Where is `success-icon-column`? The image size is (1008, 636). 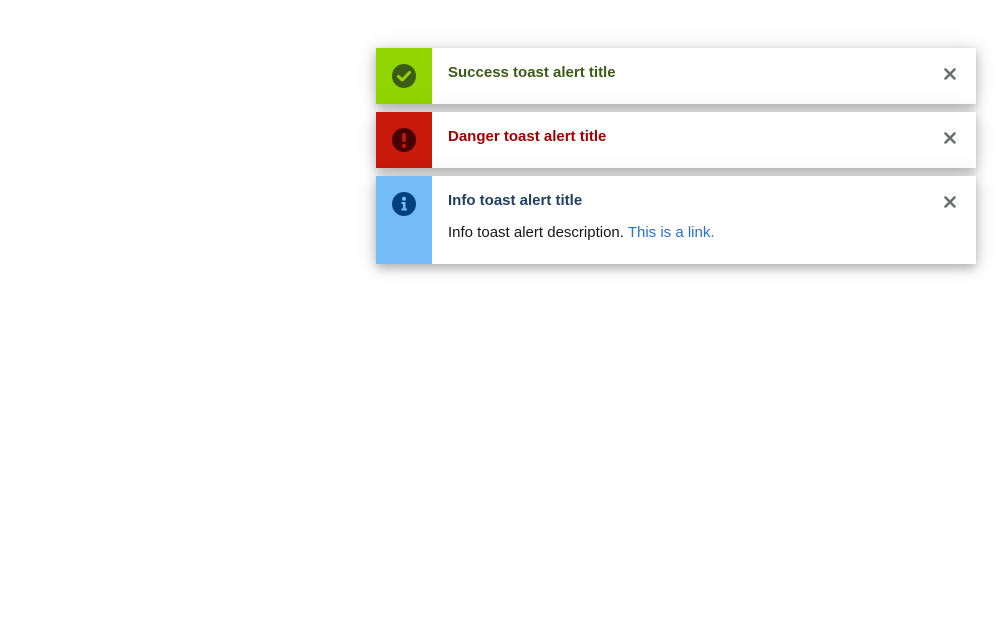 success-icon-column is located at coordinates (404, 76).